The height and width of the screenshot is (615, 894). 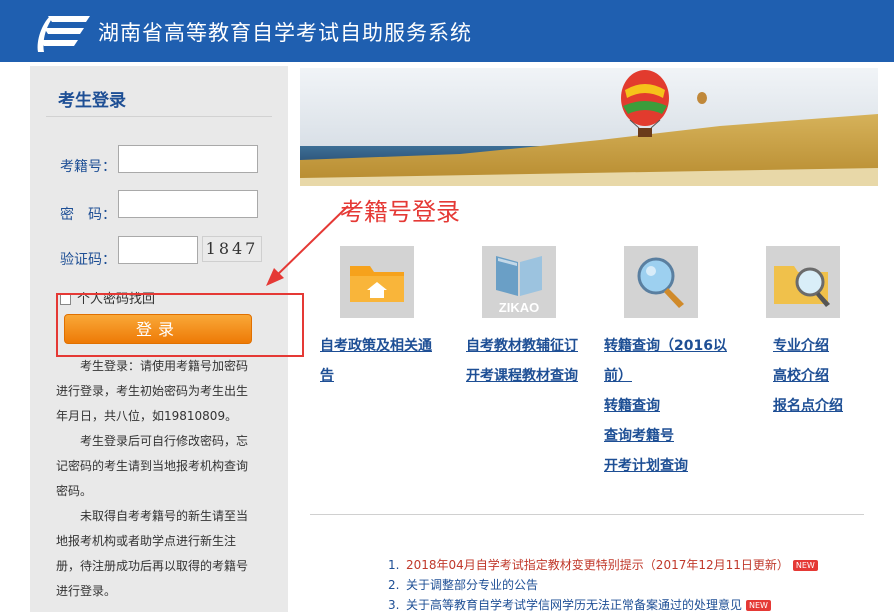 I want to click on links-col-policy: 自考政策及相关通 告, so click(x=376, y=361).